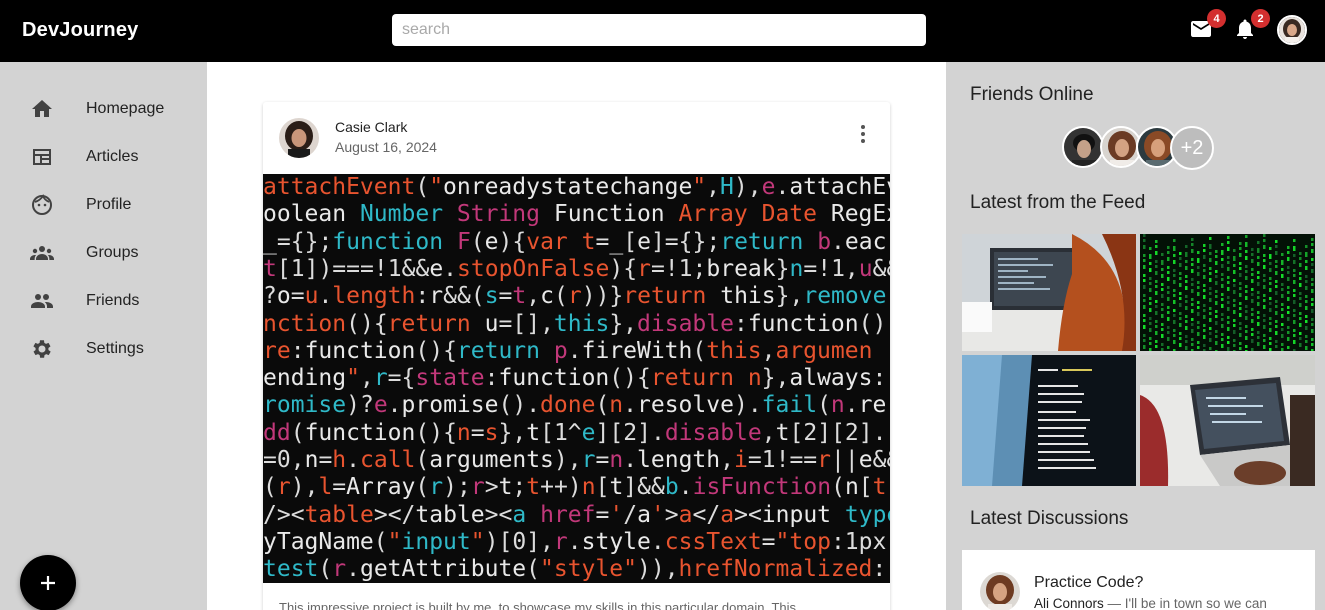 The width and height of the screenshot is (1325, 610). What do you see at coordinates (42, 253) in the screenshot?
I see `groups-icon` at bounding box center [42, 253].